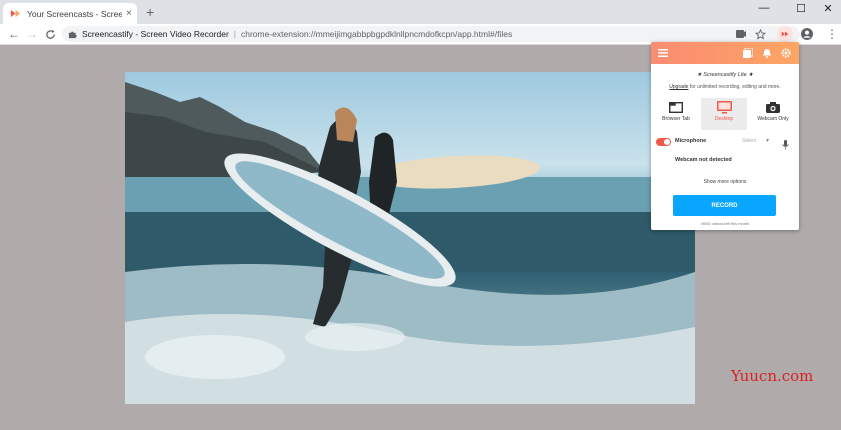 Image resolution: width=841 pixels, height=430 pixels. What do you see at coordinates (785, 34) in the screenshot?
I see `screencastify-extension-icon` at bounding box center [785, 34].